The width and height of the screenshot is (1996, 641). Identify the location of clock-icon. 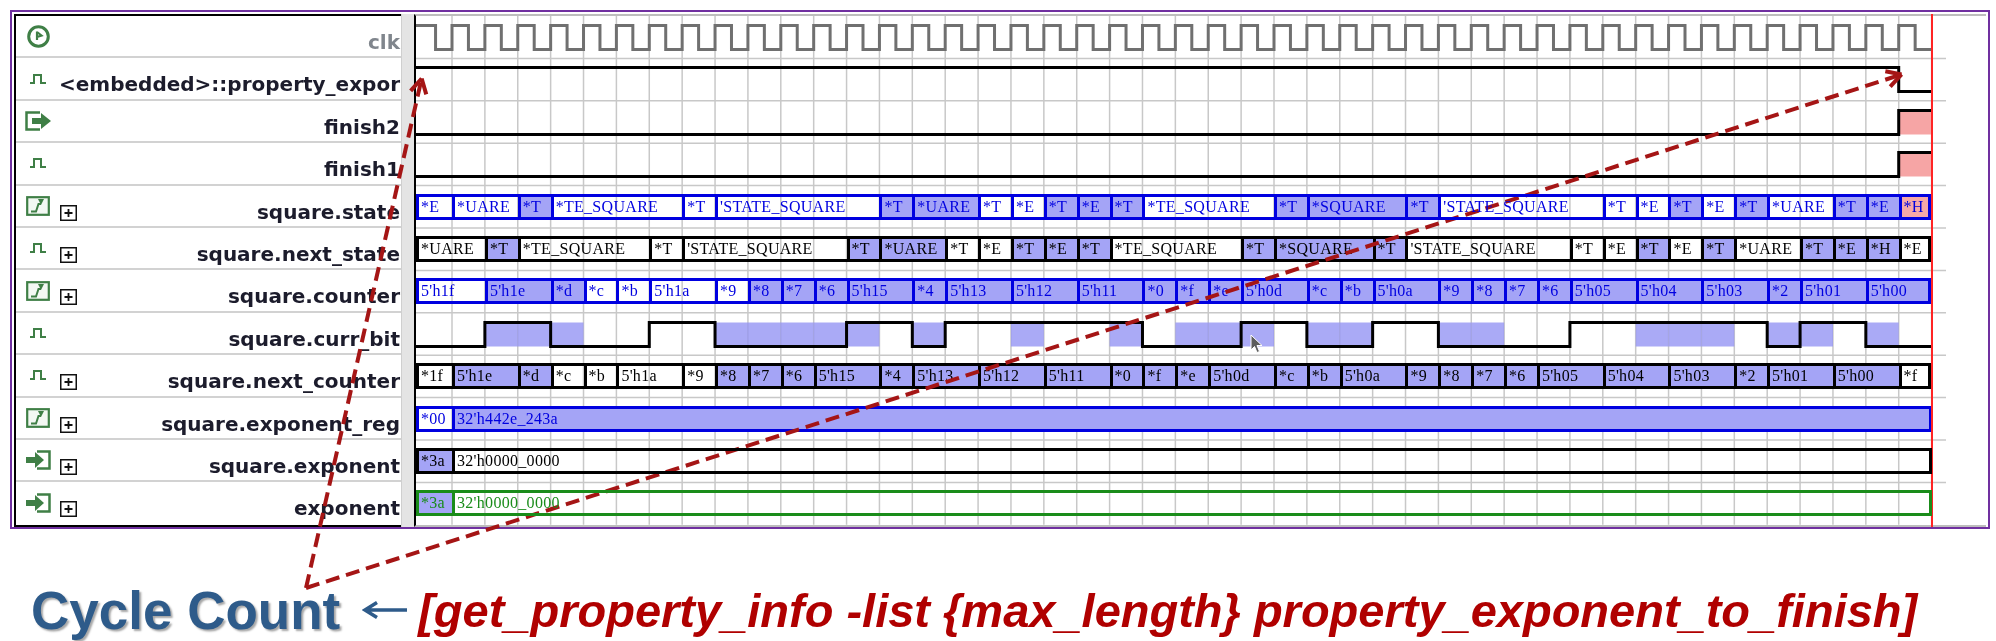
(38, 36).